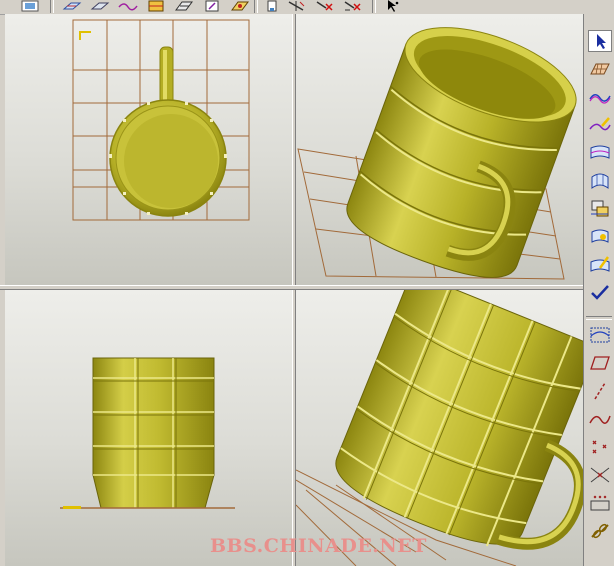  Describe the element at coordinates (600, 391) in the screenshot. I see `line-icon` at that location.